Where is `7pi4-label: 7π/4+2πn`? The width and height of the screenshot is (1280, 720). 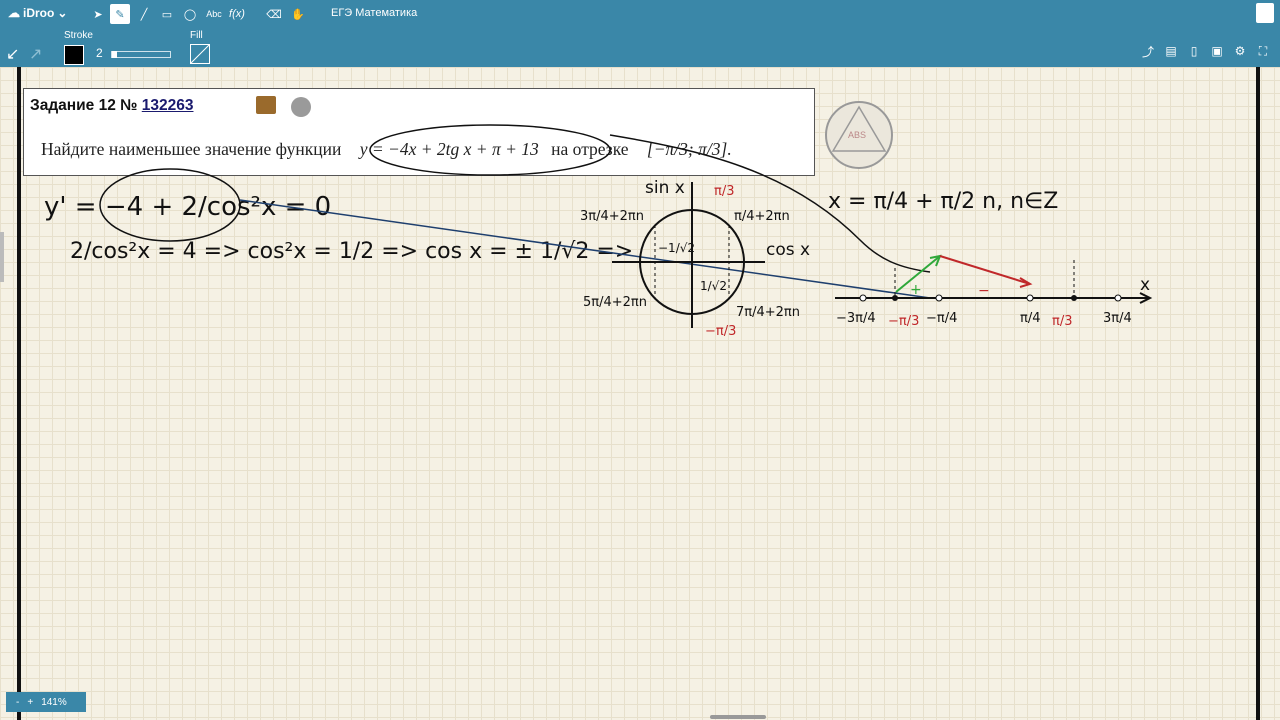
7pi4-label: 7π/4+2πn is located at coordinates (768, 312).